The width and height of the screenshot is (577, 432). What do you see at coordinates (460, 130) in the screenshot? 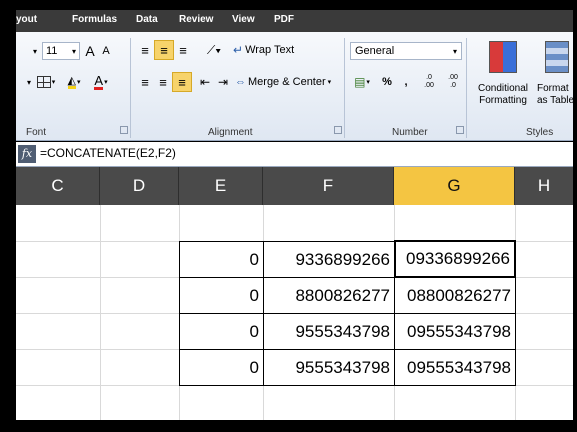
I see `number-dialog-launcher-icon` at bounding box center [460, 130].